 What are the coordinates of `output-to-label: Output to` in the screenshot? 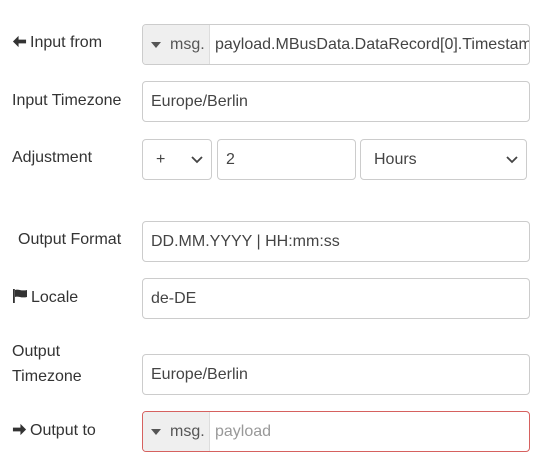 It's located at (54, 432).